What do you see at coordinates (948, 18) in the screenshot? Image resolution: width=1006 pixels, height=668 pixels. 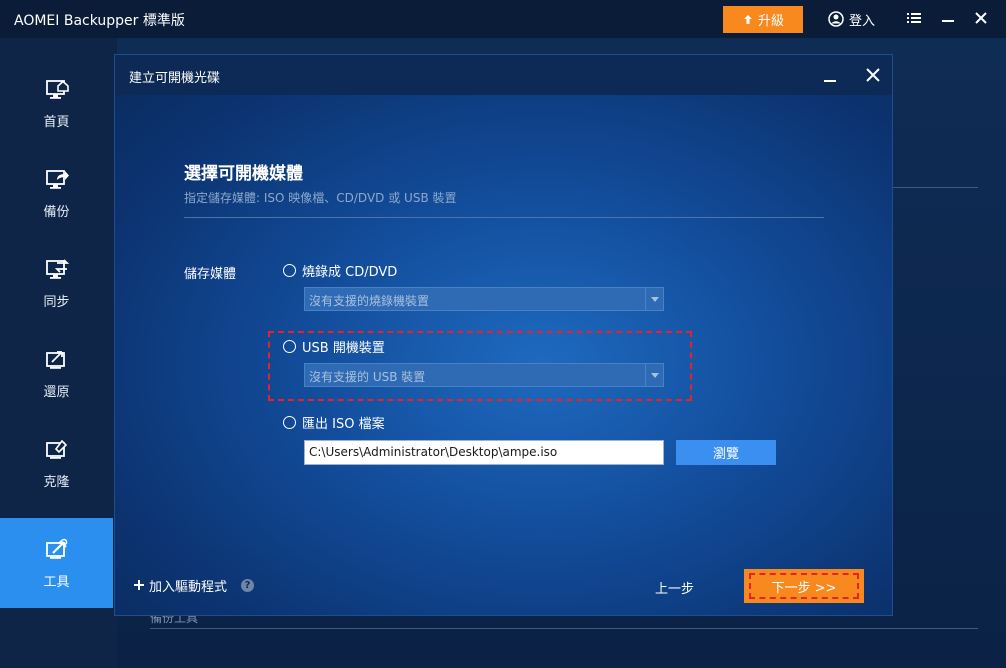 I see `minimize-icon` at bounding box center [948, 18].